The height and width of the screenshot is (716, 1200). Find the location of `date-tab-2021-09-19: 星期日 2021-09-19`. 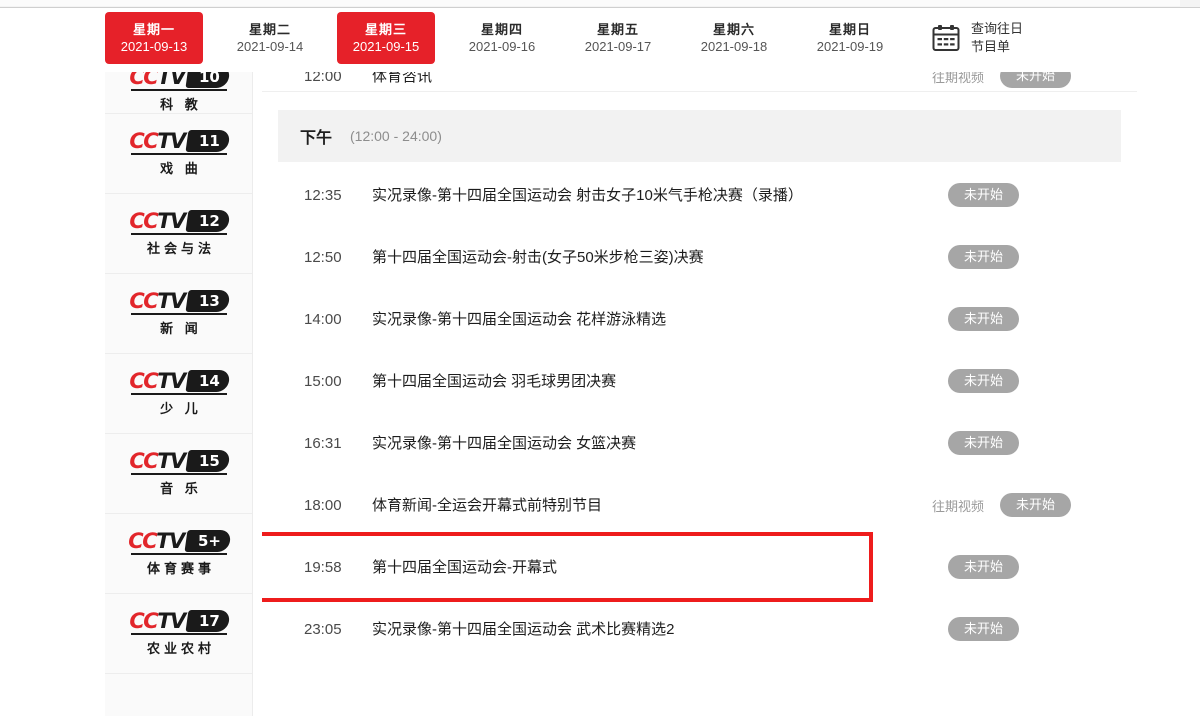

date-tab-2021-09-19: 星期日 2021-09-19 is located at coordinates (850, 38).